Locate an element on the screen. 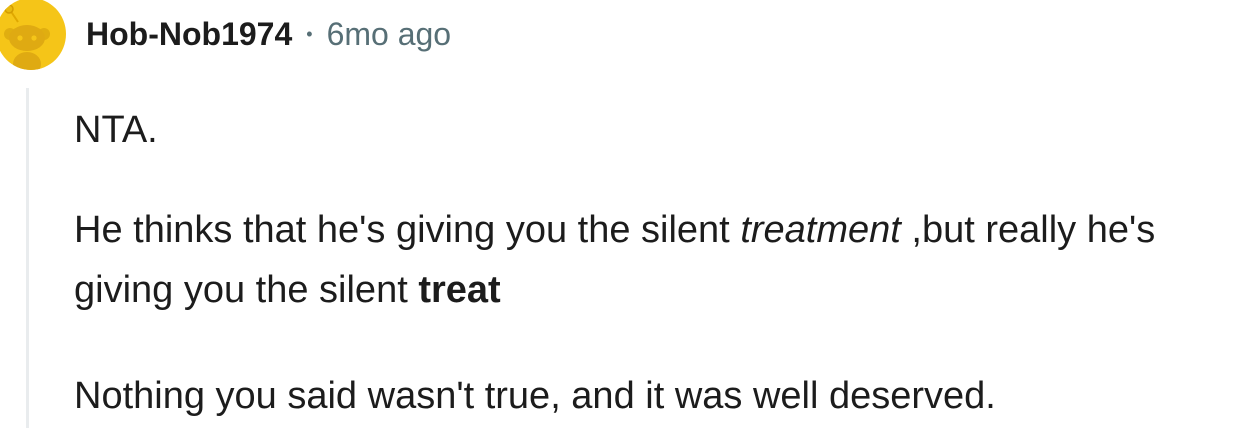  comment-header: Hob-Nob1974 • 6mo ago is located at coordinates (268, 34).